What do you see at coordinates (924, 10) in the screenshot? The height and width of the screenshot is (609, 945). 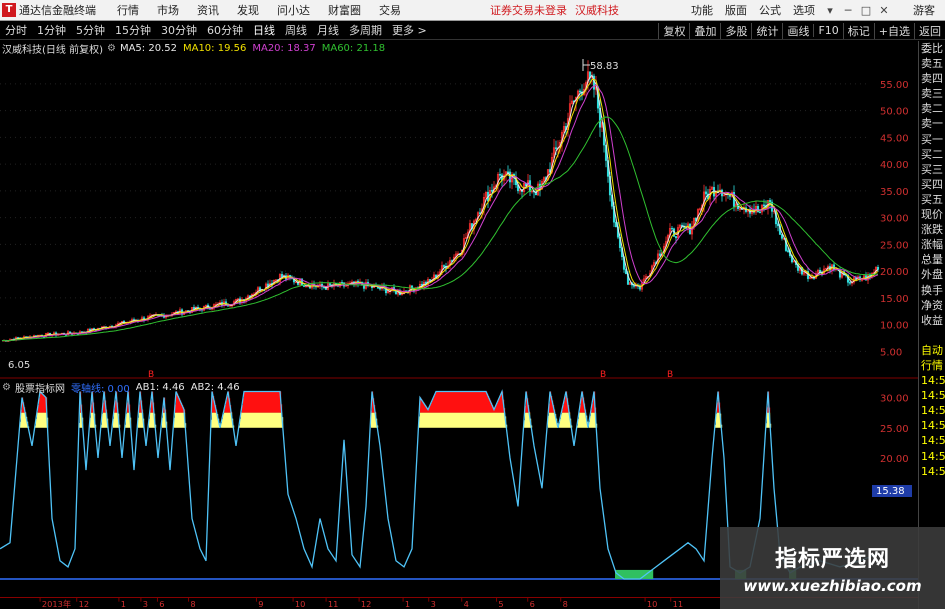 I see `guest-label: 游客` at bounding box center [924, 10].